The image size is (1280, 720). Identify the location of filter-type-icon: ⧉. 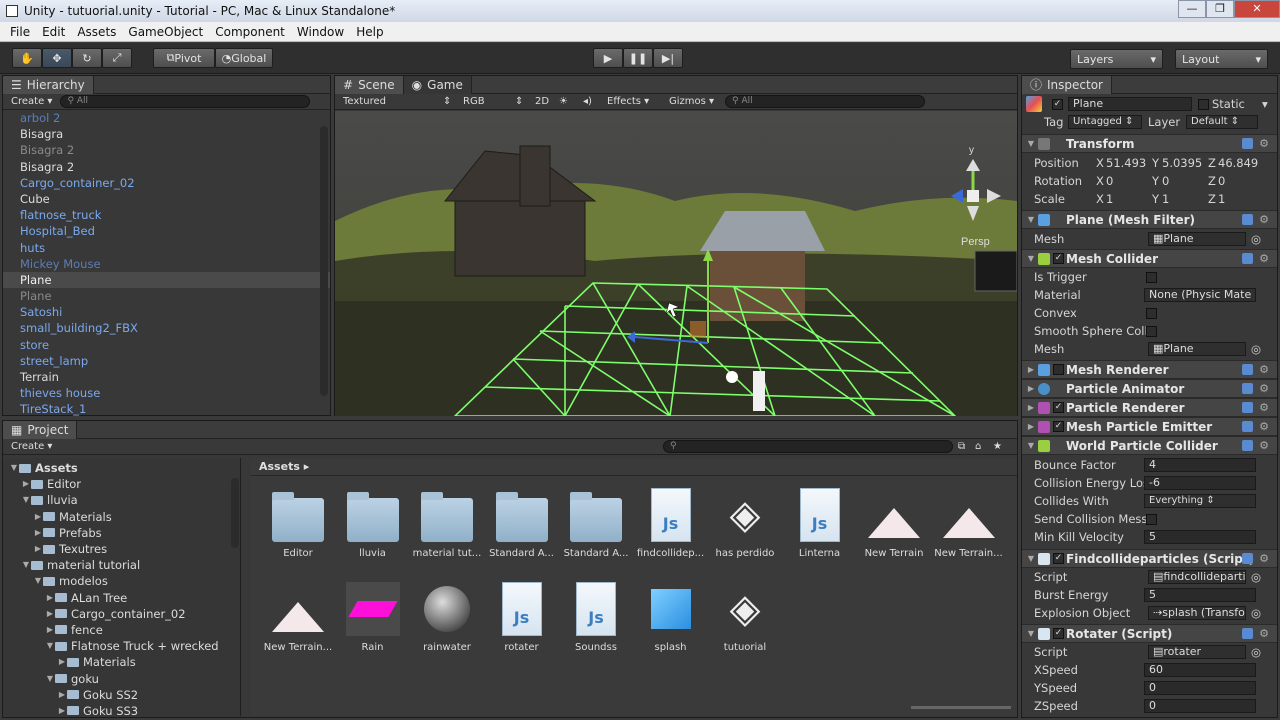
(961, 446).